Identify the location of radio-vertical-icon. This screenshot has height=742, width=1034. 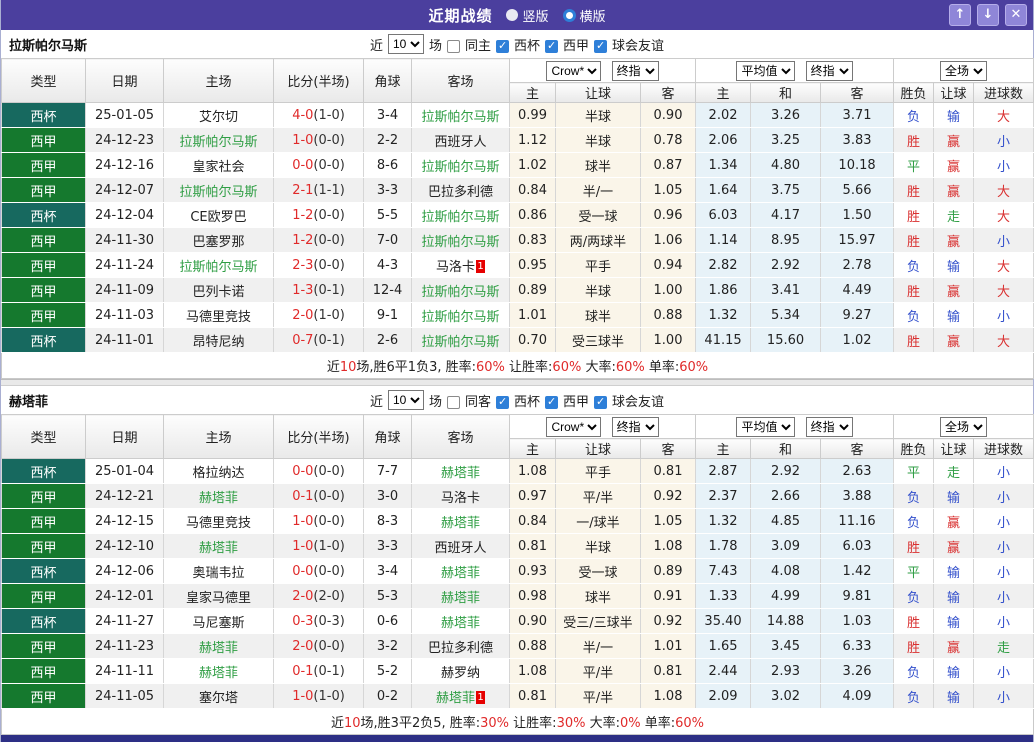
(512, 15).